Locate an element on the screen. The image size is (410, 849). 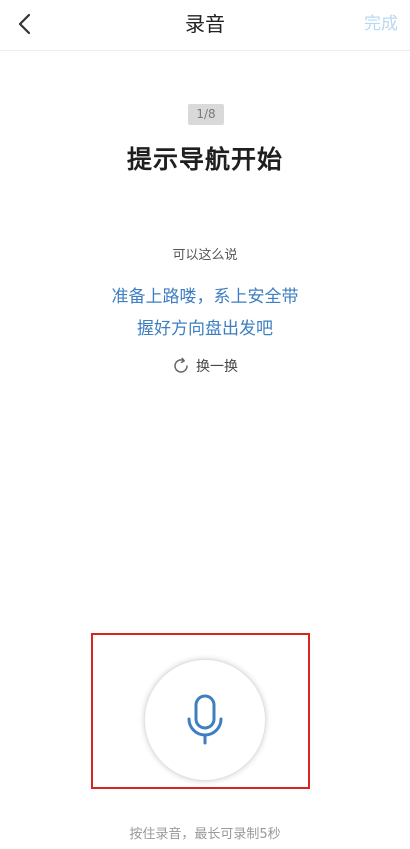
nav-title: 录音 is located at coordinates (205, 24).